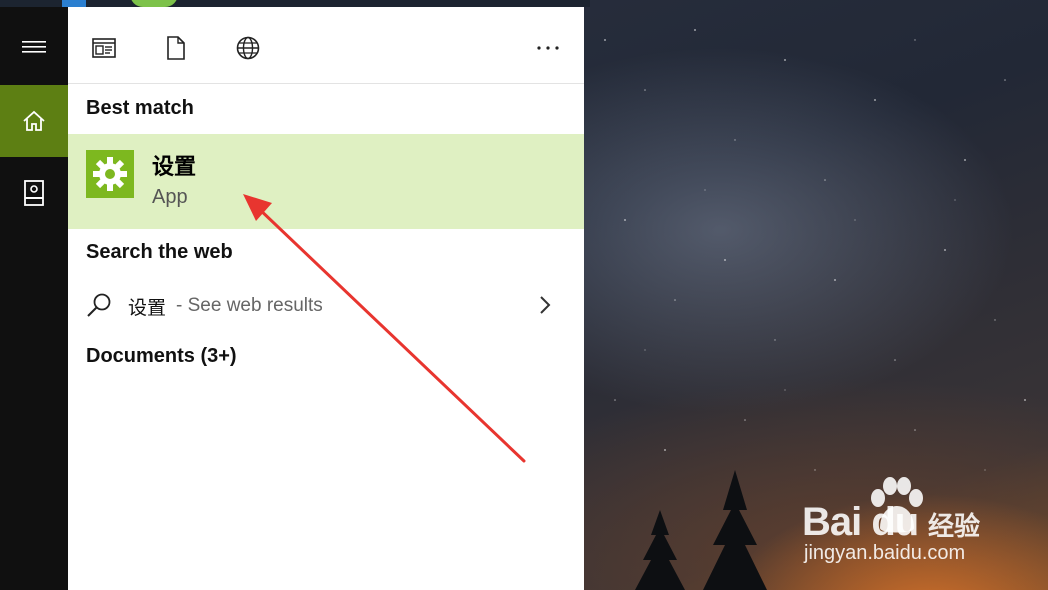 Image resolution: width=1048 pixels, height=590 pixels. I want to click on apps-filter-icon, so click(104, 48).